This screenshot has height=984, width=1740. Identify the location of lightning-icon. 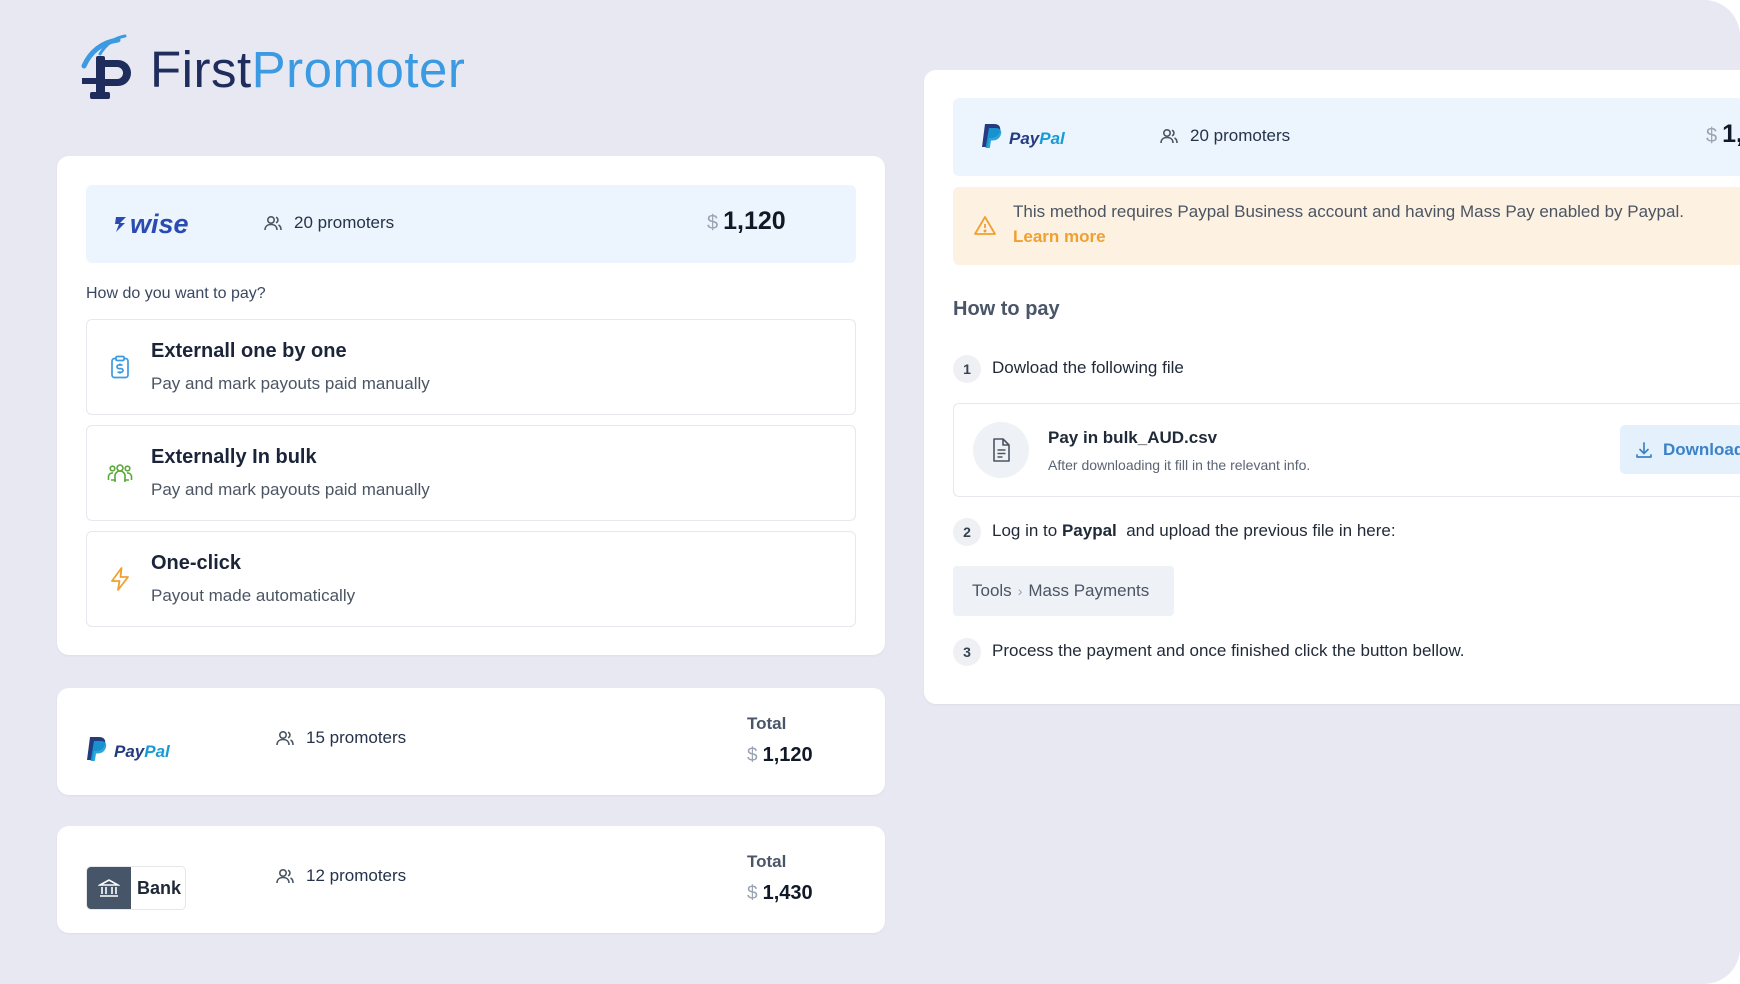
(120, 579).